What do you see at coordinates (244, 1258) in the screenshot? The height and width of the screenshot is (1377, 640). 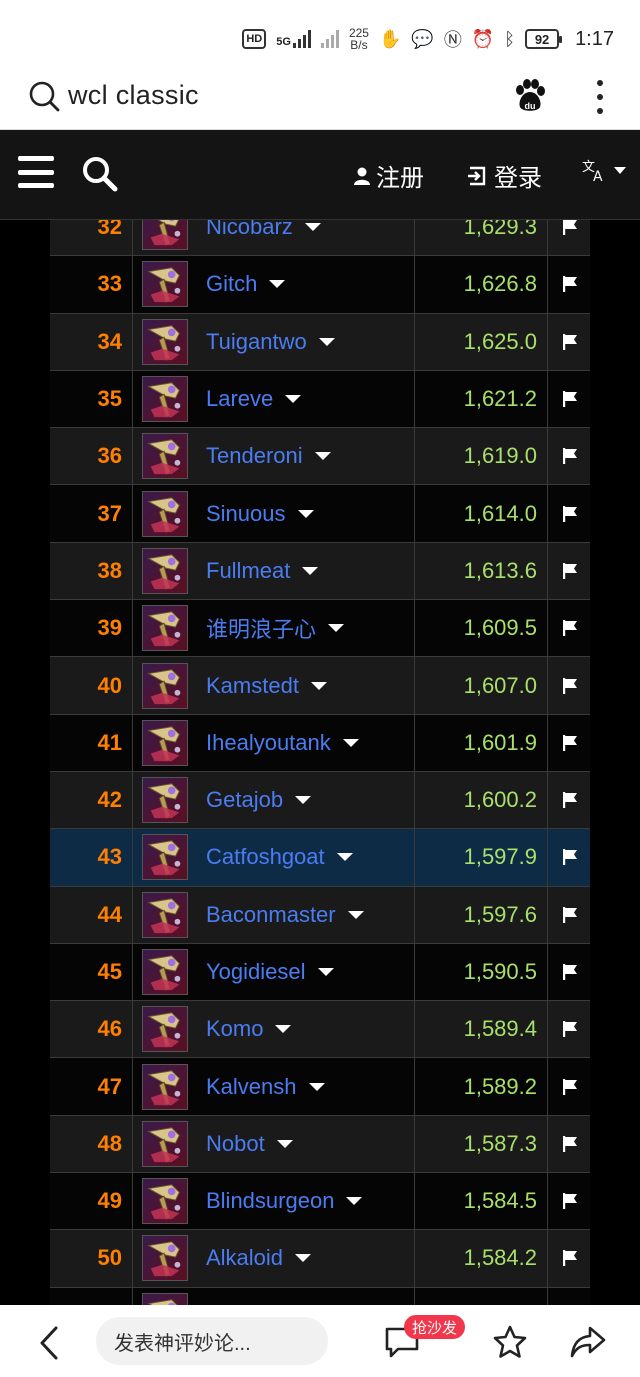 I see `player-name-link: Alkaloid` at bounding box center [244, 1258].